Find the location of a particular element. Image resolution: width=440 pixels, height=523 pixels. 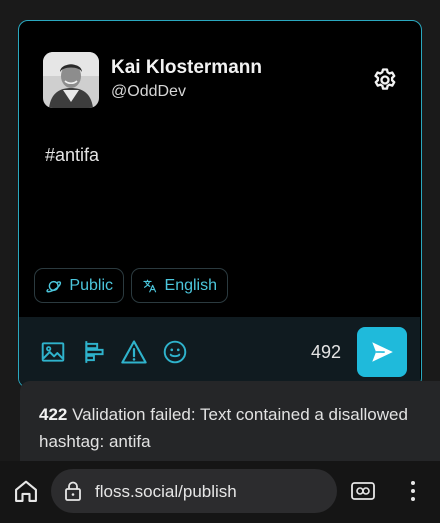

settings-button is located at coordinates (385, 80).